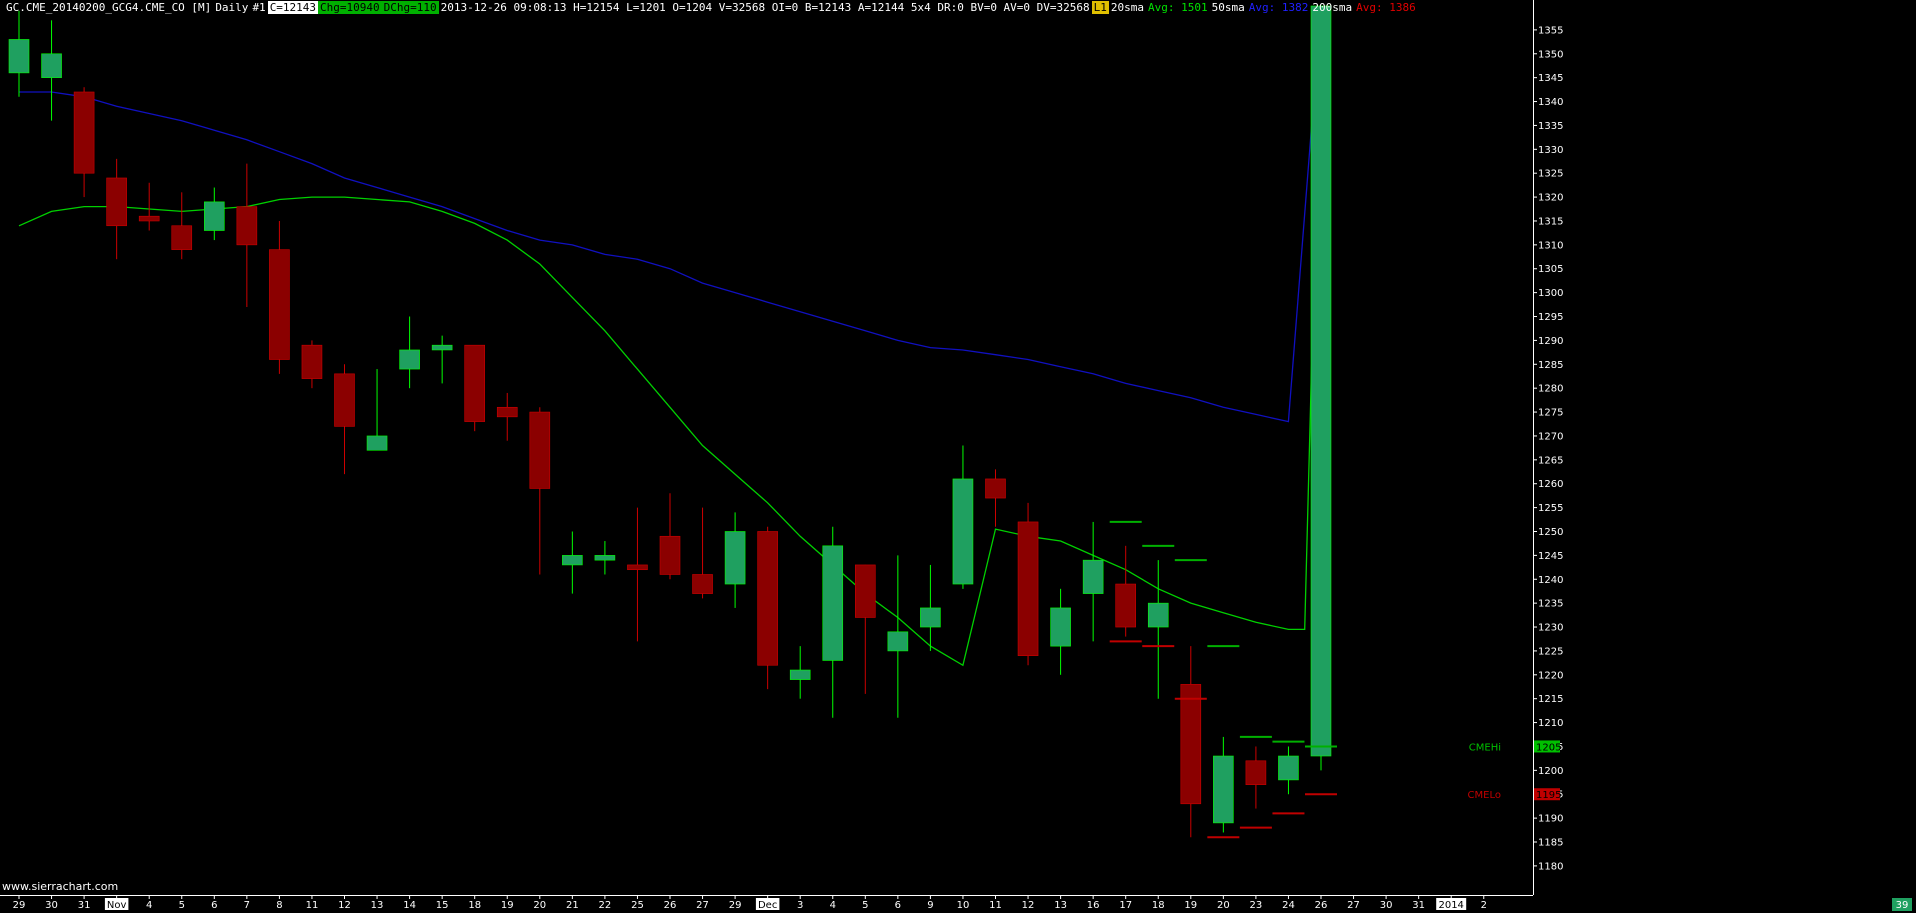  What do you see at coordinates (1278, 7) in the screenshot?
I see `sma50-avg: Avg: 1382` at bounding box center [1278, 7].